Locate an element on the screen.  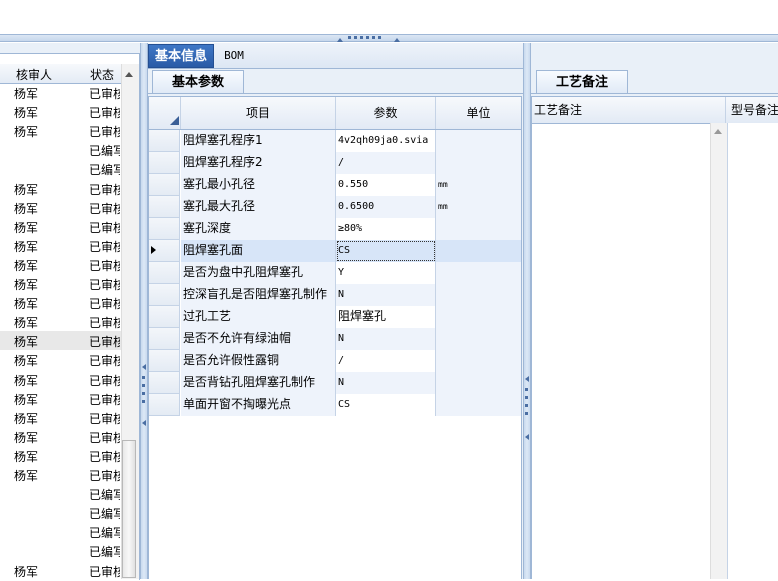
horizontal-splitter is located at coordinates (389, 38).